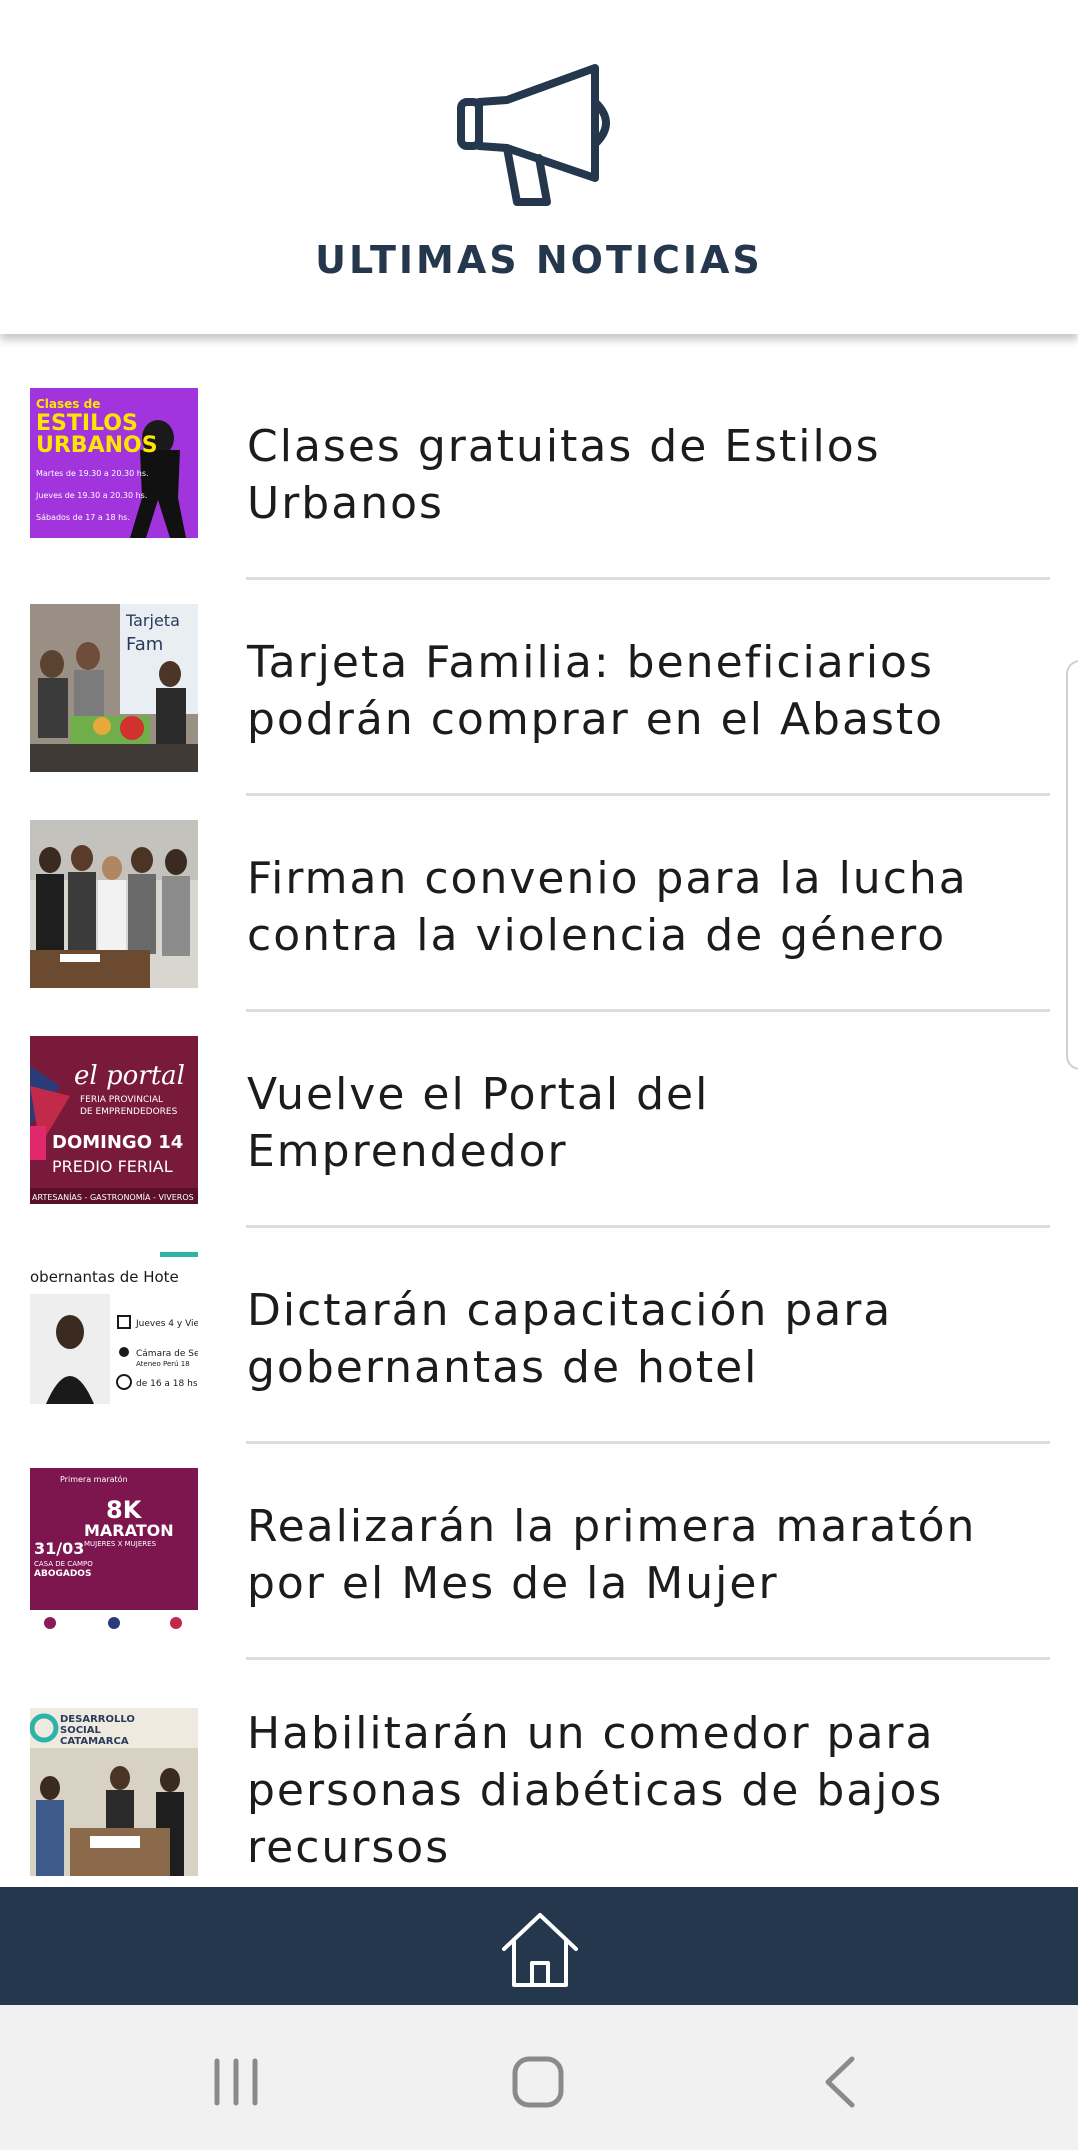 This screenshot has height=2150, width=1078. Describe the element at coordinates (163, 1364) in the screenshot. I see `thumb-text: Ateneo Perú 18` at that location.